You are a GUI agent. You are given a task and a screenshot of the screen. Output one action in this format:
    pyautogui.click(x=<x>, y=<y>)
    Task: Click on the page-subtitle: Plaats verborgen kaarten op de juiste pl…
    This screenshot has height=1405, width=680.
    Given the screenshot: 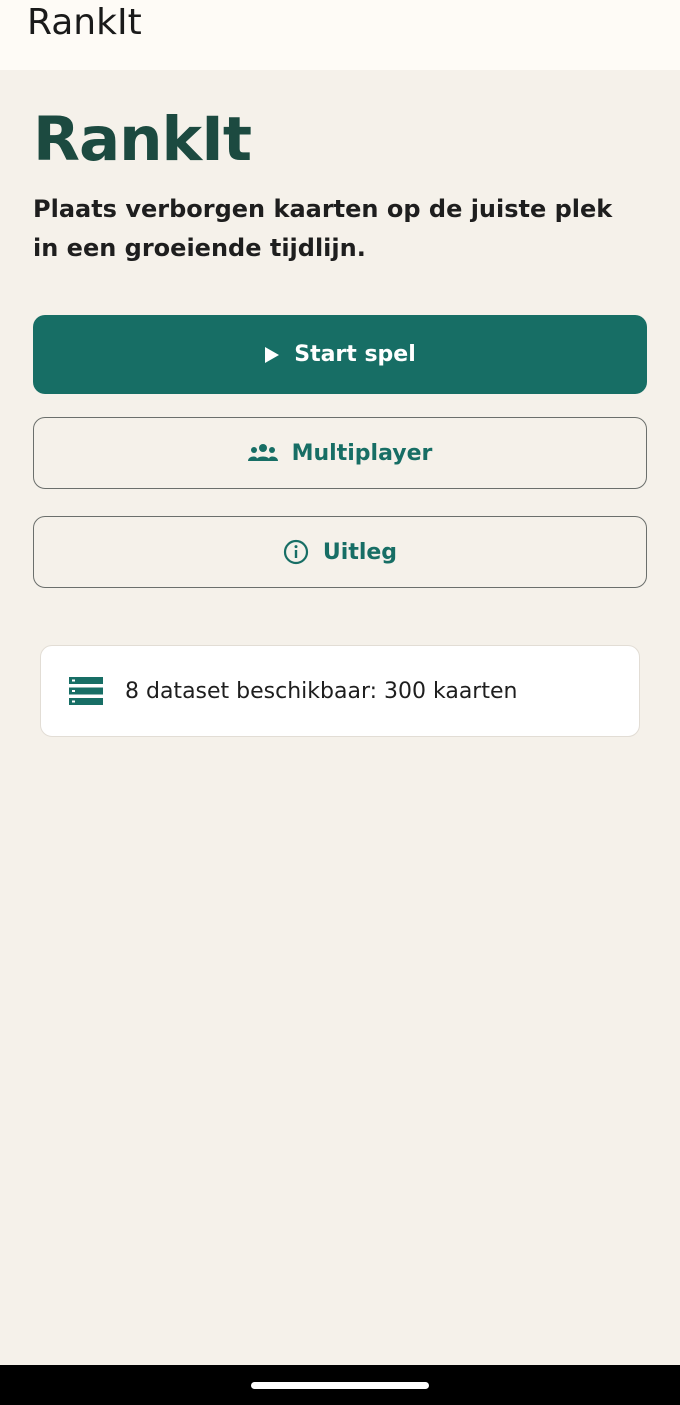 What is the action you would take?
    pyautogui.click(x=323, y=228)
    